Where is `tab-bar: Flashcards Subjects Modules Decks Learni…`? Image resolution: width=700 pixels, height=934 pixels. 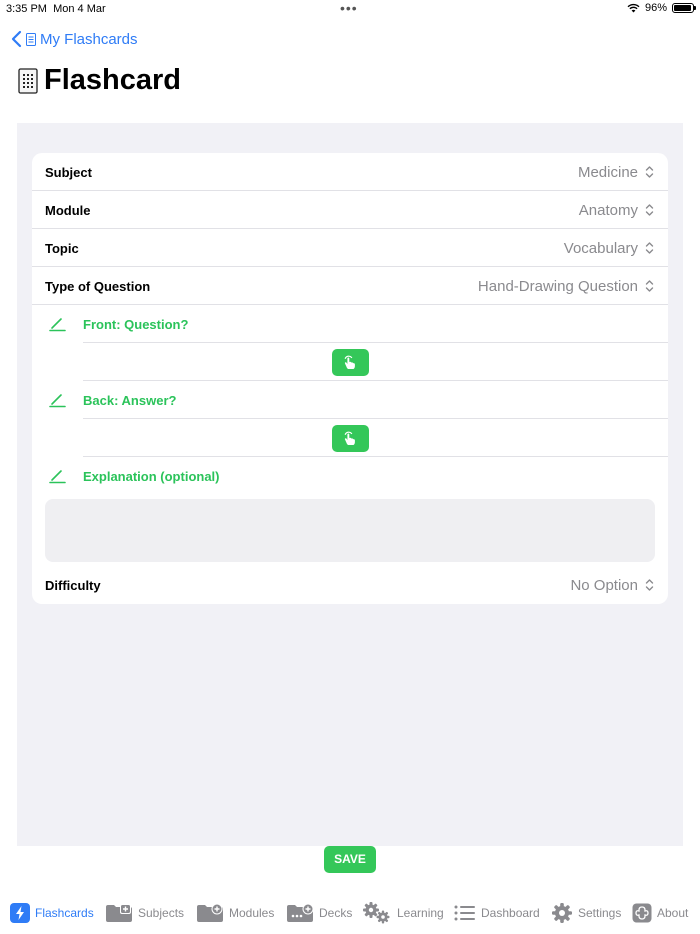
tab-bar: Flashcards Subjects Modules Decks Learni… is located at coordinates (350, 915).